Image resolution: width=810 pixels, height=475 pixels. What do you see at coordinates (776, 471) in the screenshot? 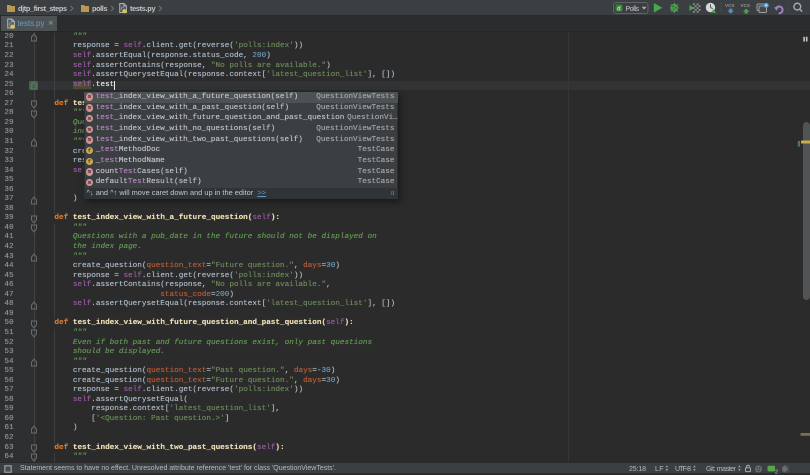
I see `svg-text: 2` at bounding box center [776, 471].